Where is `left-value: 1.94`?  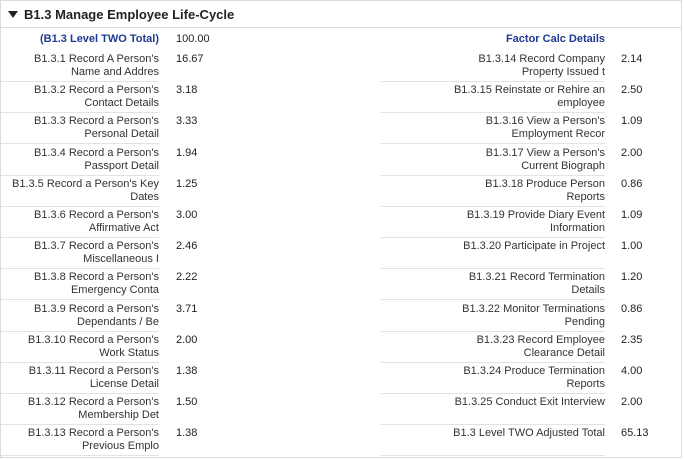
left-value: 1.94 is located at coordinates (187, 152).